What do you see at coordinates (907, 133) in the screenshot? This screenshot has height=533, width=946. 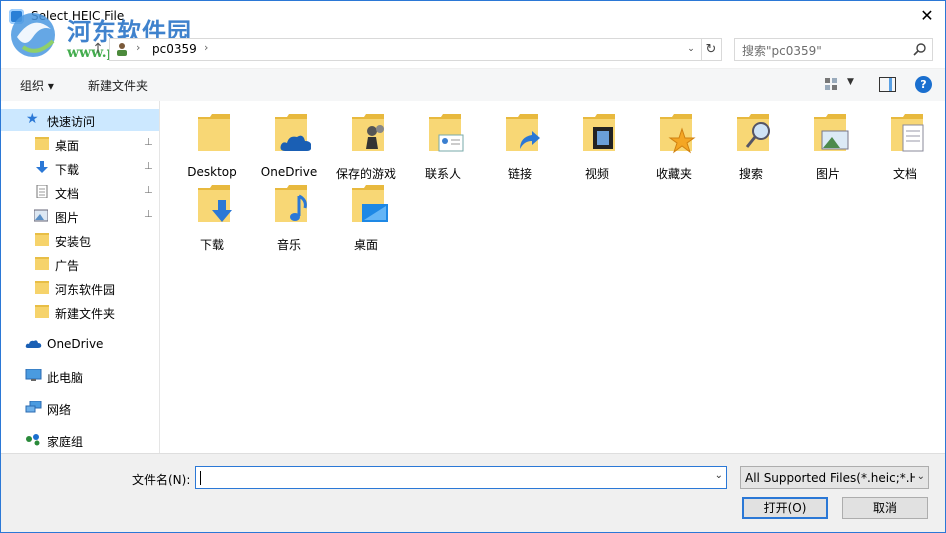 I see `documents-folder-icon` at bounding box center [907, 133].